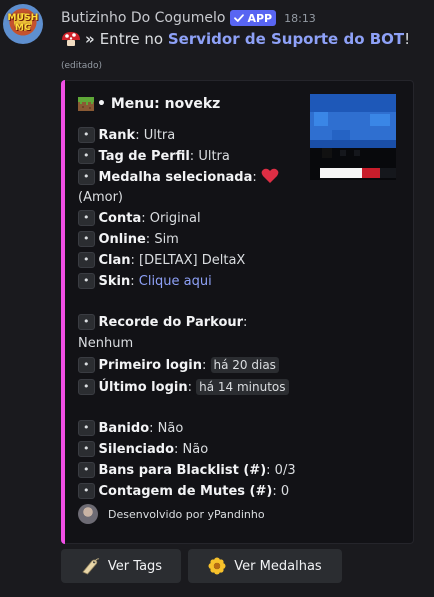 The height and width of the screenshot is (597, 434). I want to click on message-content: » Entre no Servidor de Suporte do BOT!, so click(235, 39).